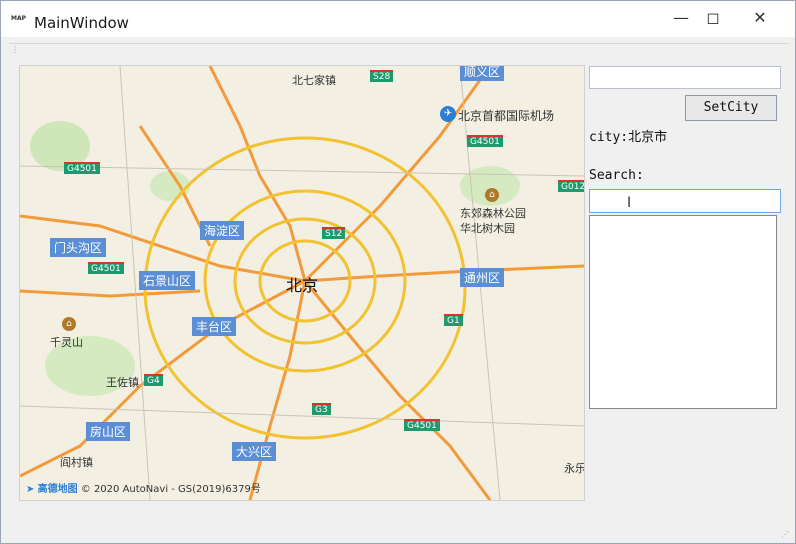 Image resolution: width=796 pixels, height=544 pixels. Describe the element at coordinates (214, 326) in the screenshot. I see `district-label-fengtai: 丰台区` at that location.